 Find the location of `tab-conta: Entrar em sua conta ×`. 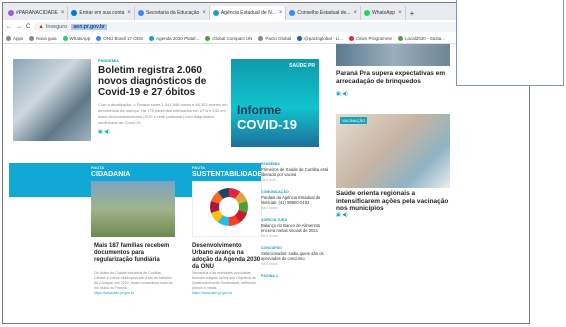

tab-conta: Entrar em sua conta × is located at coordinates (101, 13).